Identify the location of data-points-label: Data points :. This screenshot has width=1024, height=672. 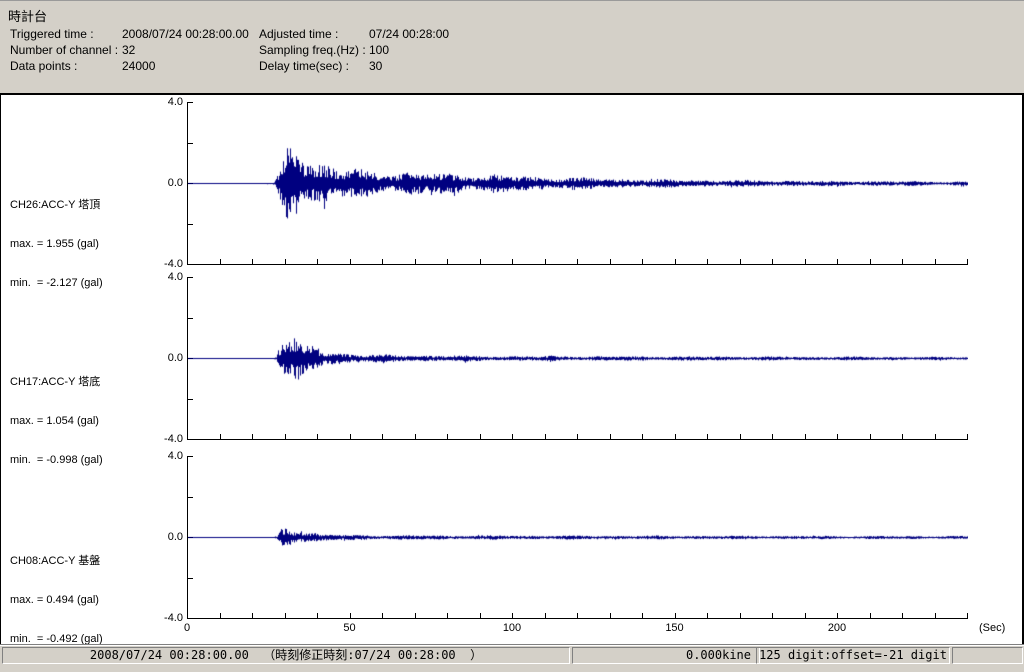
(44, 66).